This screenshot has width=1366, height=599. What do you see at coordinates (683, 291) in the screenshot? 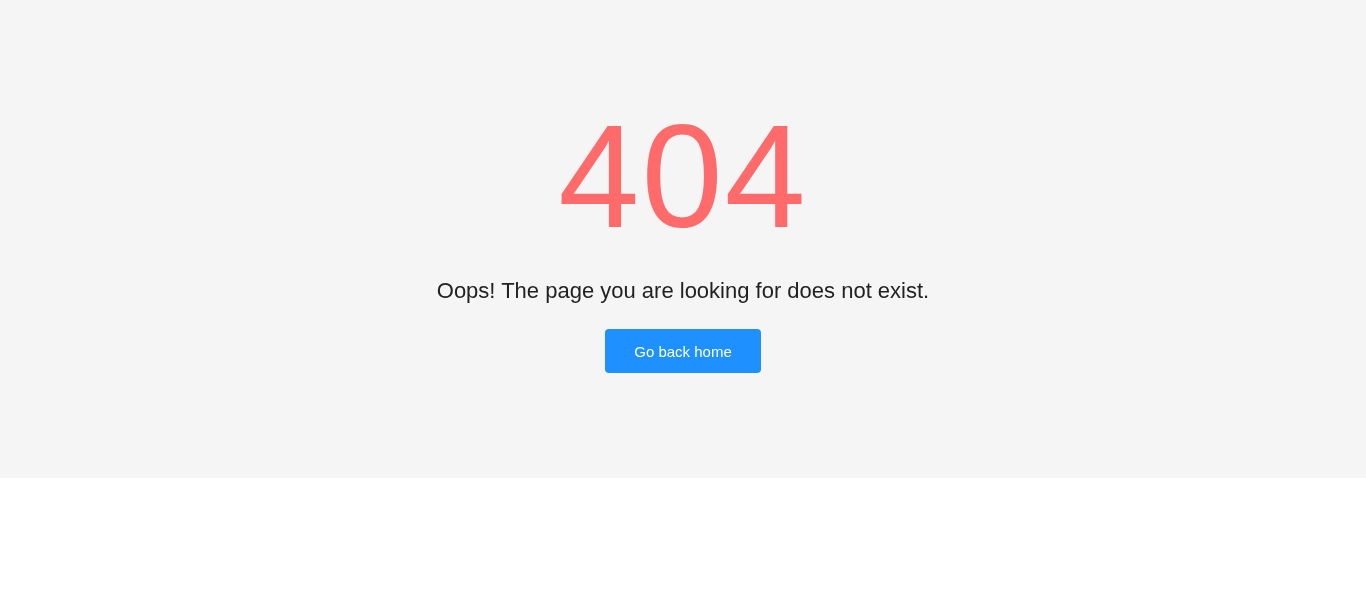
I see `error-message: Oops! The page you are looking for does not exist.` at bounding box center [683, 291].